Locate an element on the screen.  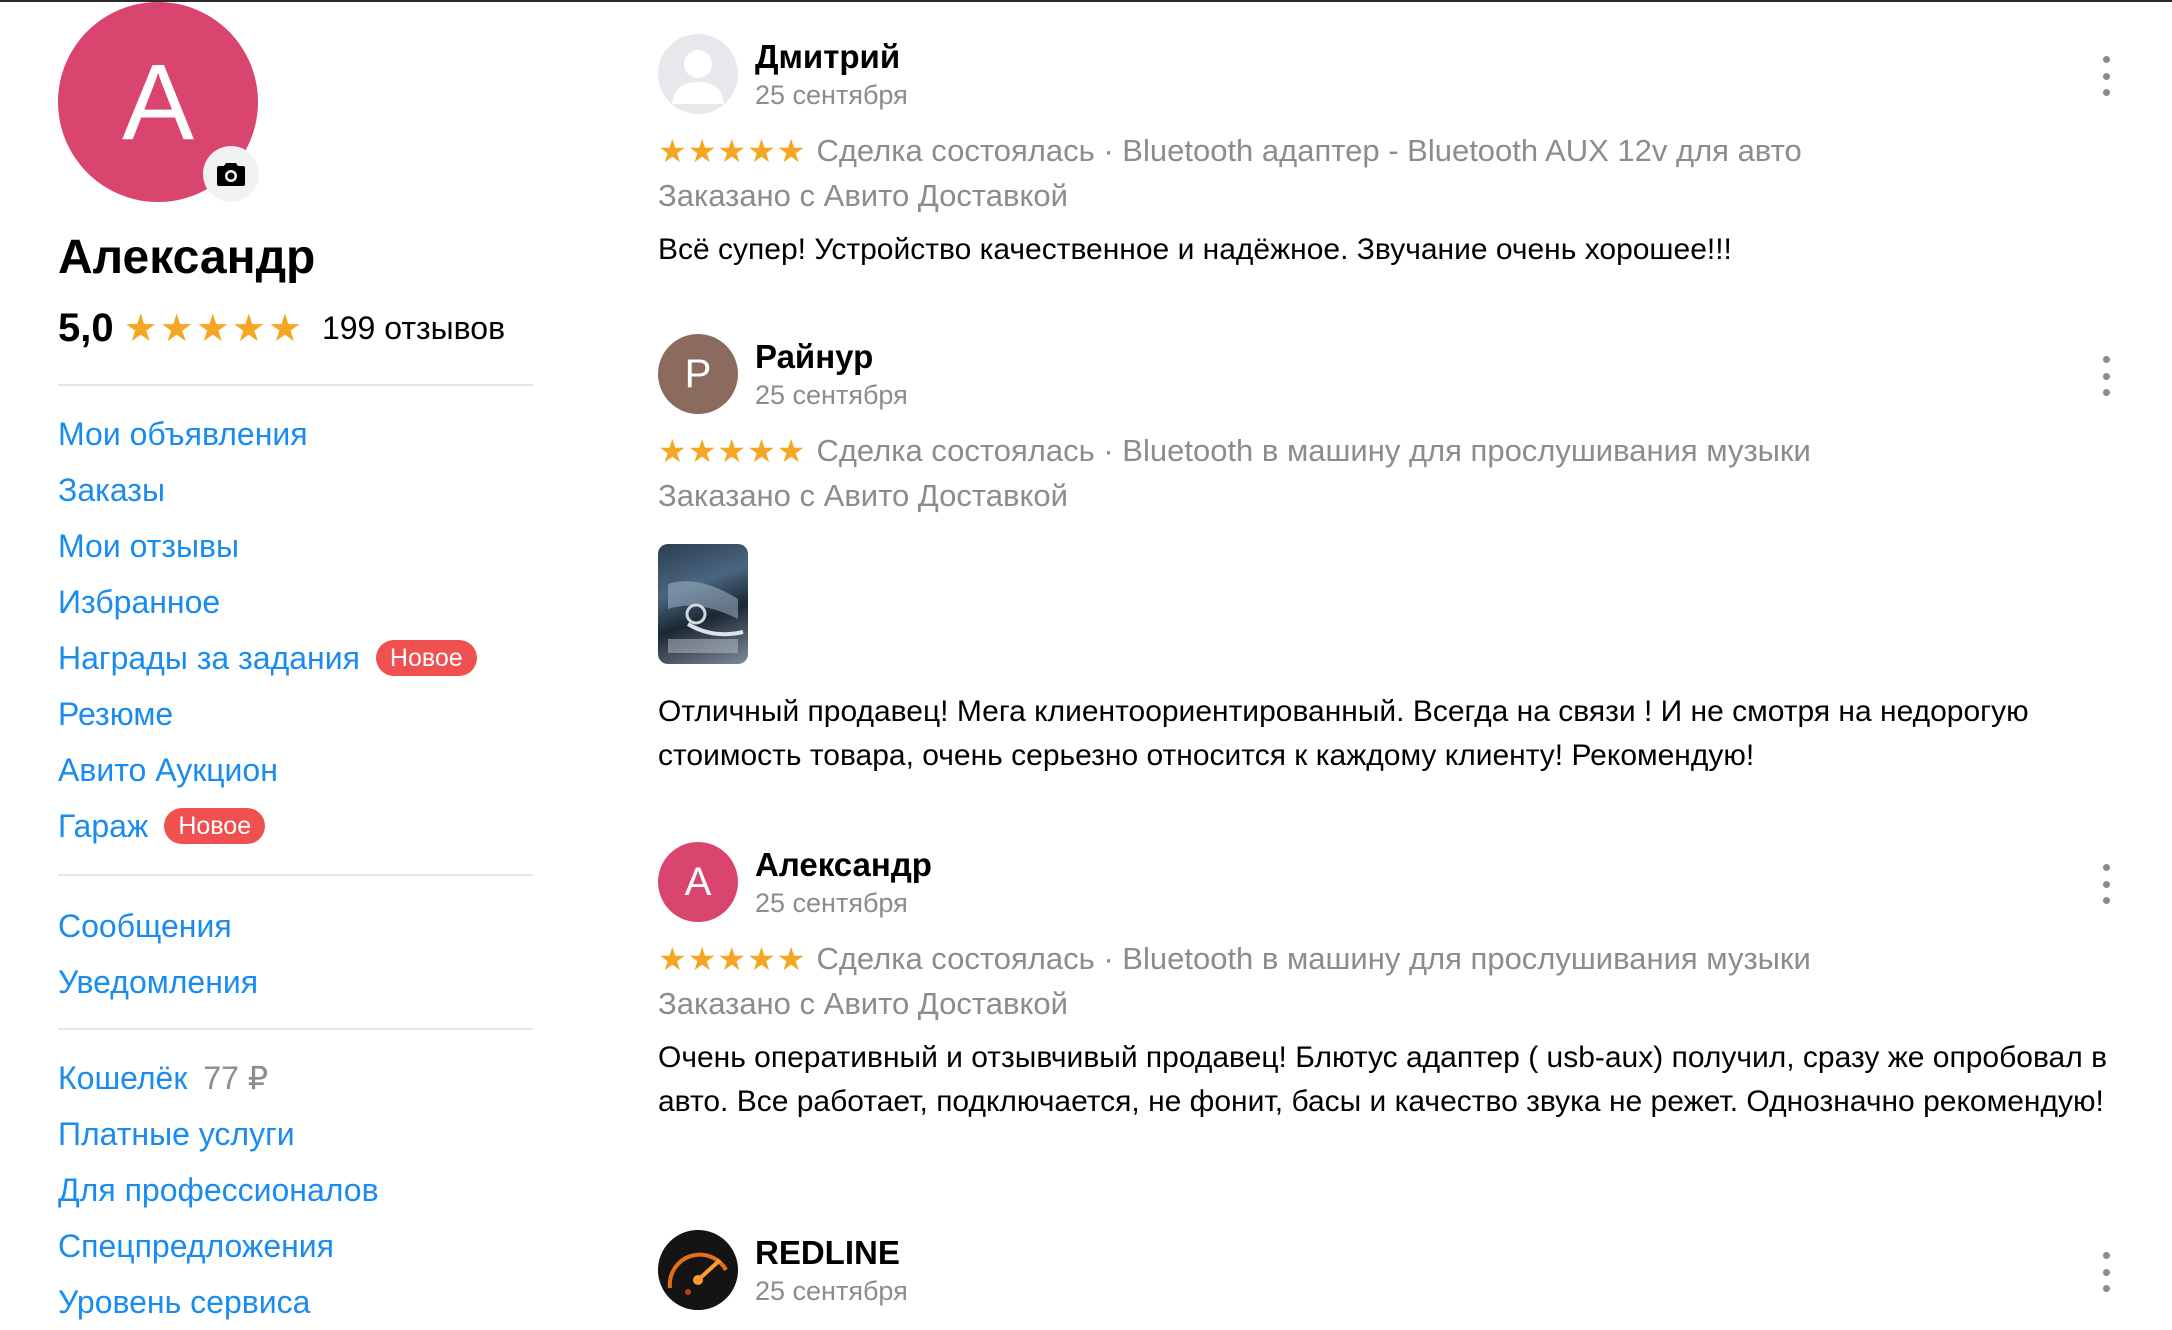
menu-item-wallet: Кошелёк 77 ₽ is located at coordinates (218, 1078).